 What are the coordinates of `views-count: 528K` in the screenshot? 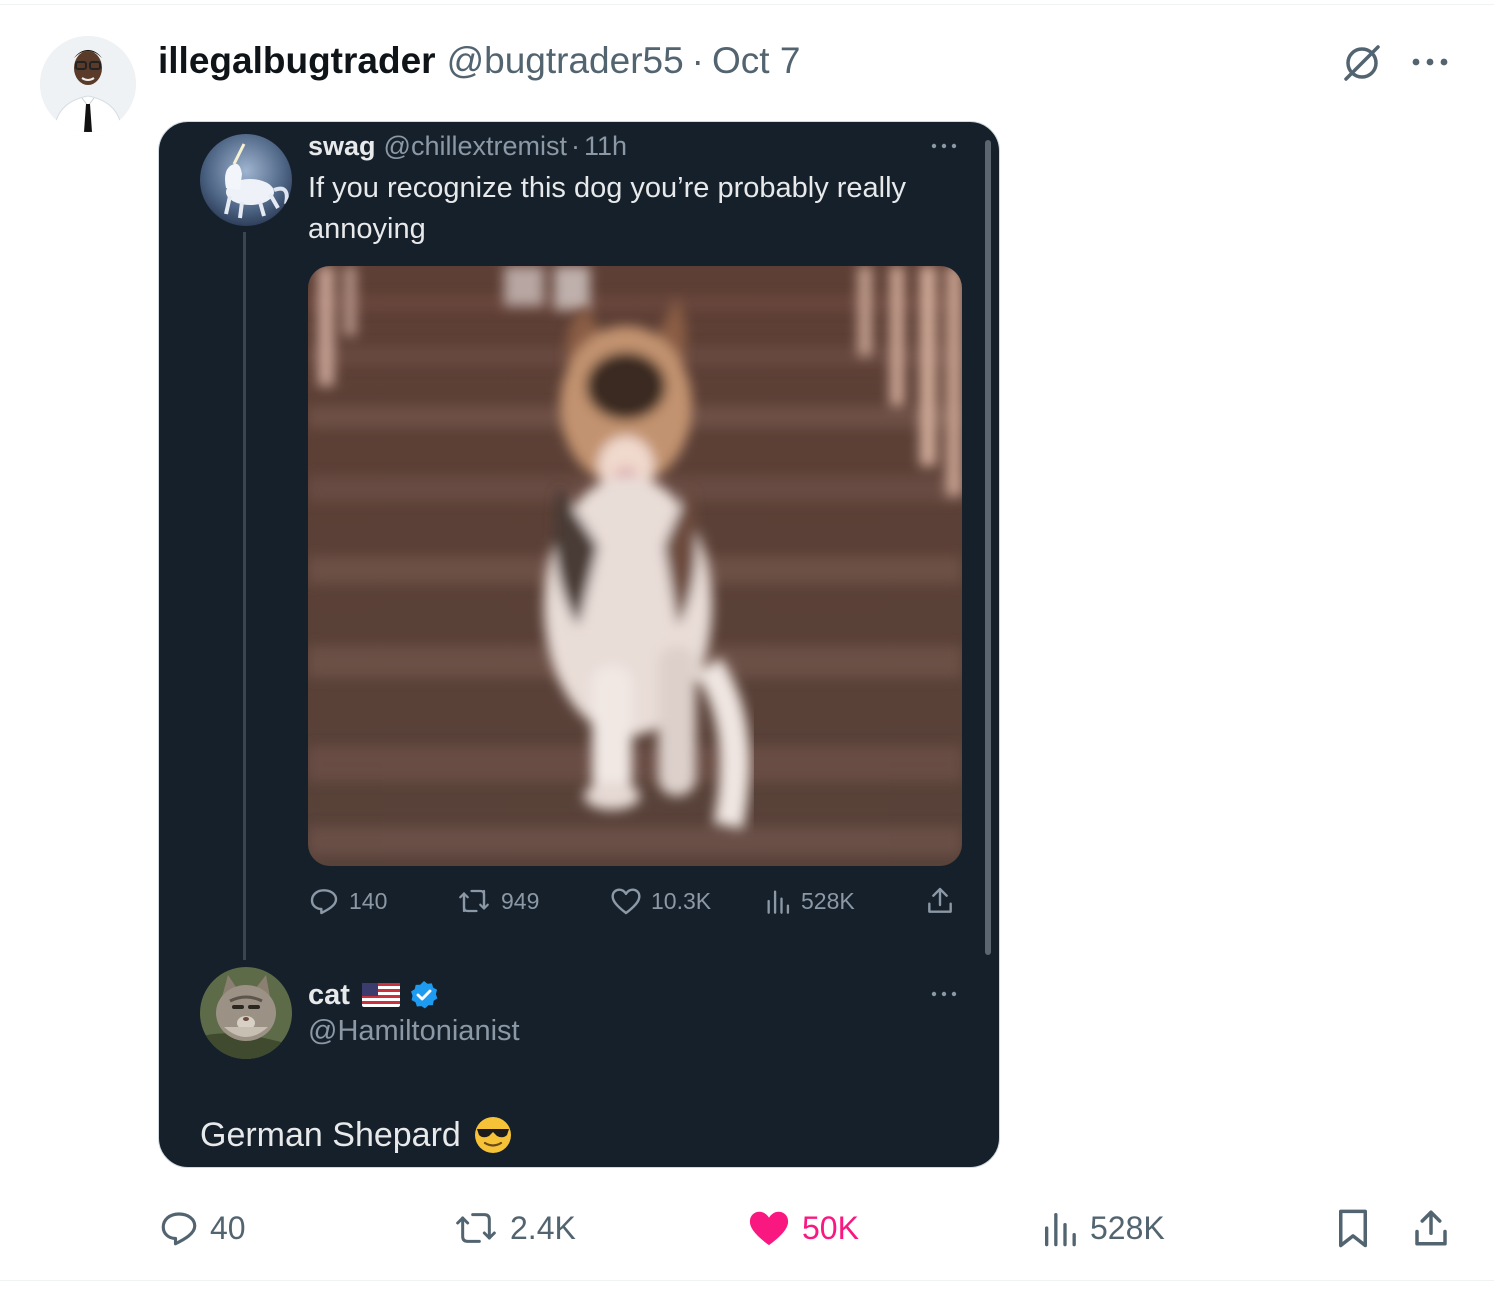 It's located at (1127, 1227).